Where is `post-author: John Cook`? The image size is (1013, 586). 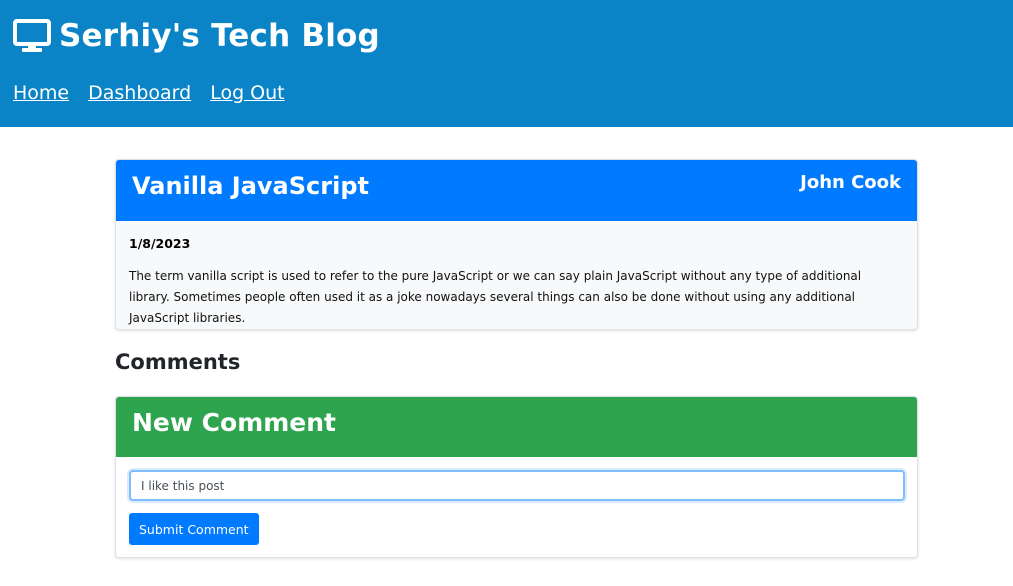
post-author: John Cook is located at coordinates (850, 182).